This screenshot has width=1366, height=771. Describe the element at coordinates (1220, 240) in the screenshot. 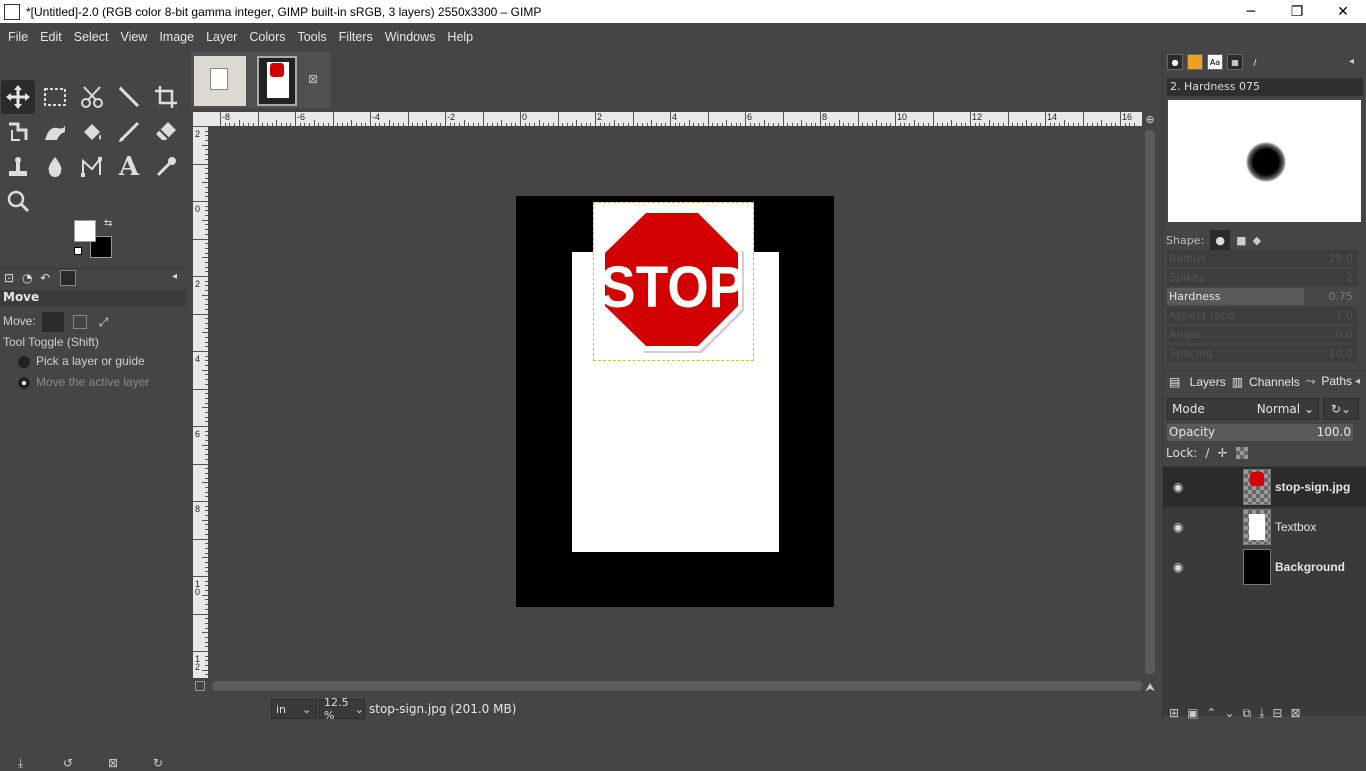

I see `circle-shape-icon: ●` at that location.